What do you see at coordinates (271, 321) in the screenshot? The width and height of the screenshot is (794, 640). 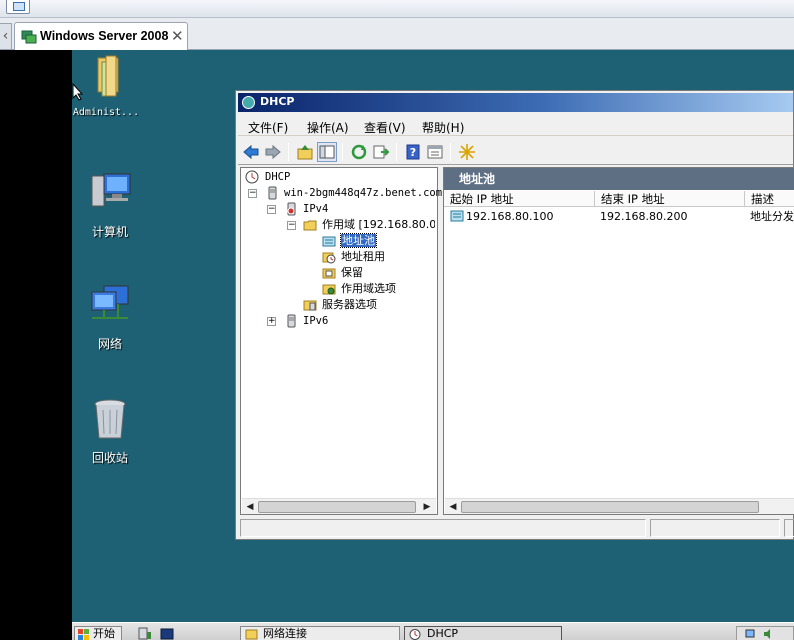 I see `tree-expand-toggle: +` at bounding box center [271, 321].